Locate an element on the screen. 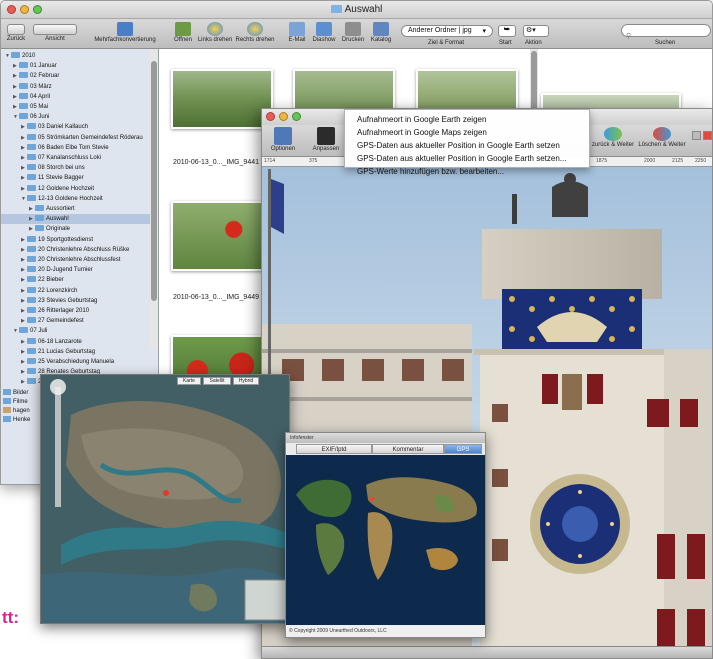 Image resolution: width=713 pixels, height=659 pixels. folder-label: 12-13 Goldene Hochzeit is located at coordinates (70, 198).